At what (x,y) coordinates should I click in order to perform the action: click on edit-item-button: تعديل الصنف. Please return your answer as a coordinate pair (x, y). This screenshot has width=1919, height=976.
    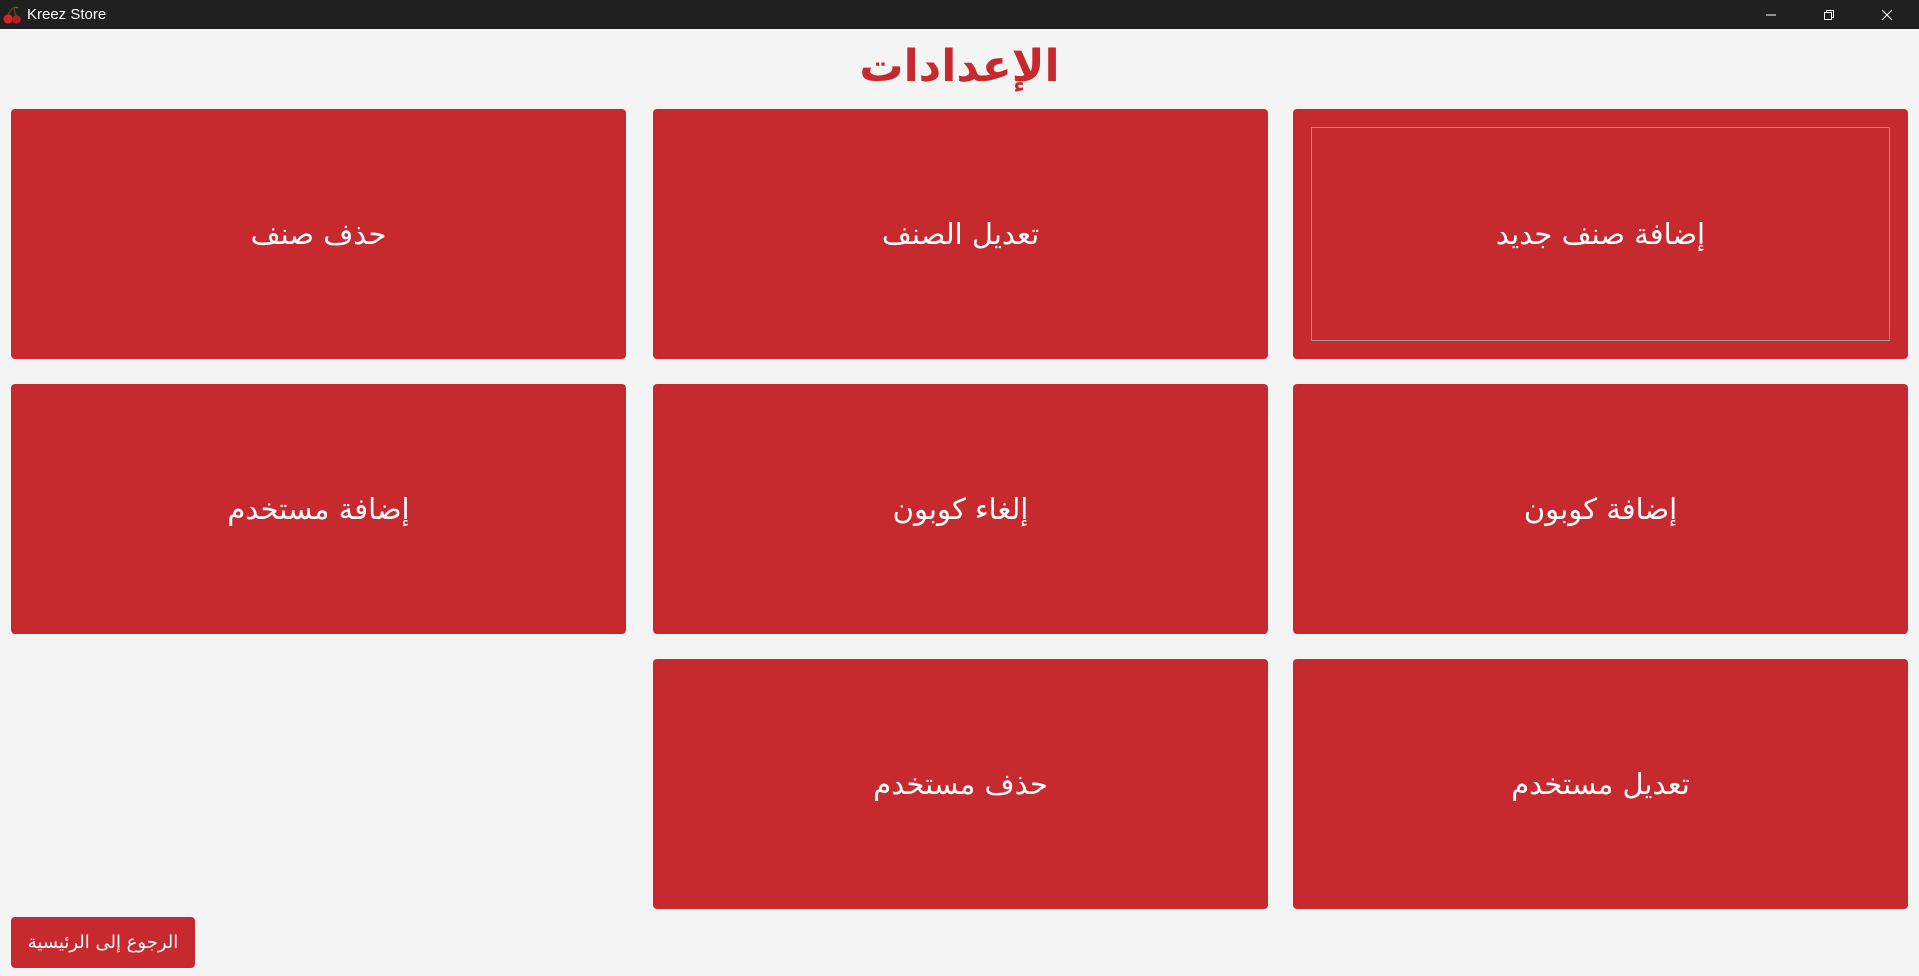
    Looking at the image, I should click on (960, 234).